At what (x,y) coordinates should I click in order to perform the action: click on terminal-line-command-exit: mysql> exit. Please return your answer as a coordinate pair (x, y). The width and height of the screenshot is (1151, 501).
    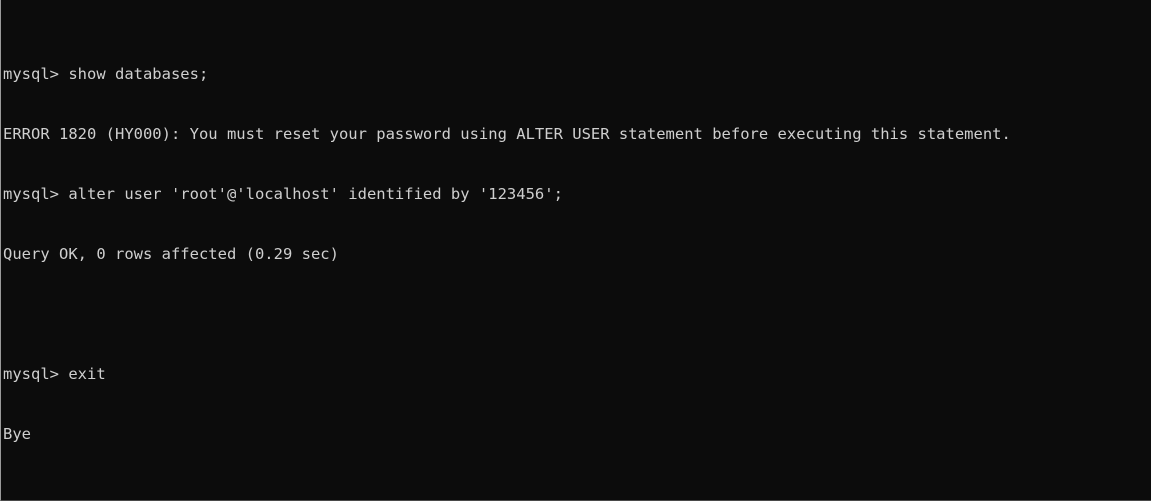
    Looking at the image, I should click on (54, 374).